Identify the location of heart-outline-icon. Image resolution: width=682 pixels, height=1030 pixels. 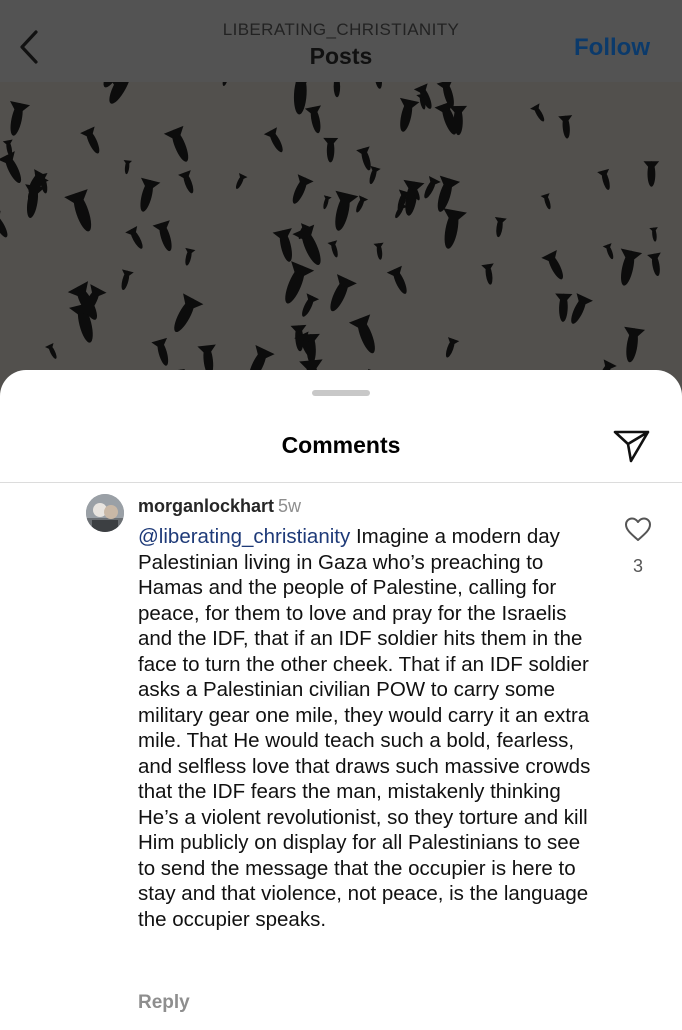
(638, 529).